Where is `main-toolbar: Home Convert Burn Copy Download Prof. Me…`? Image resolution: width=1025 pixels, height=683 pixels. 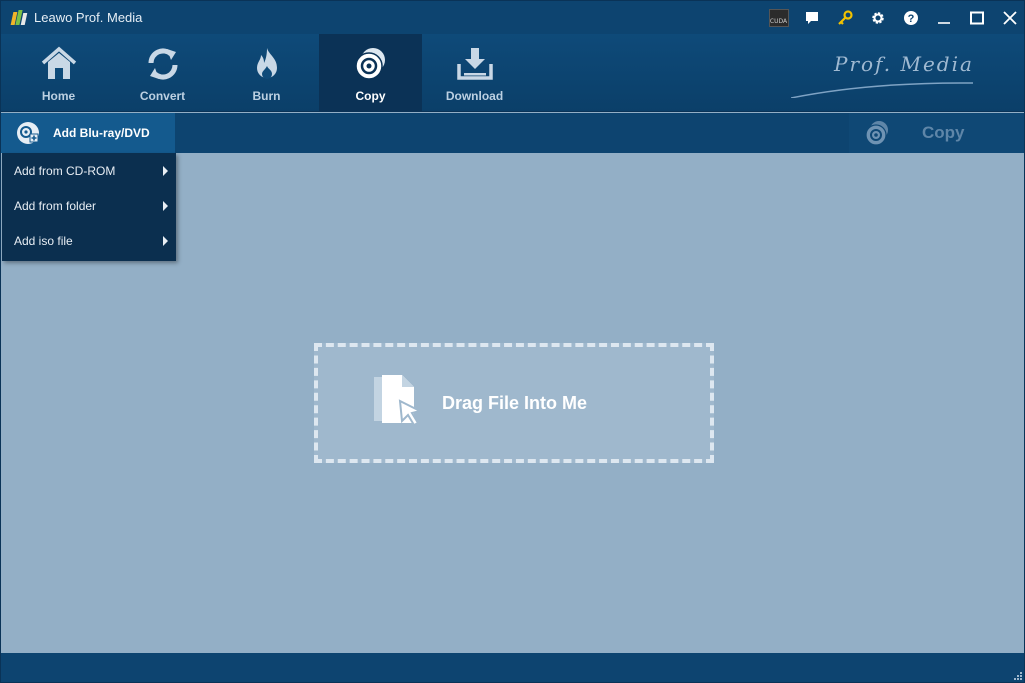
main-toolbar: Home Convert Burn Copy Download Prof. Me… is located at coordinates (512, 73).